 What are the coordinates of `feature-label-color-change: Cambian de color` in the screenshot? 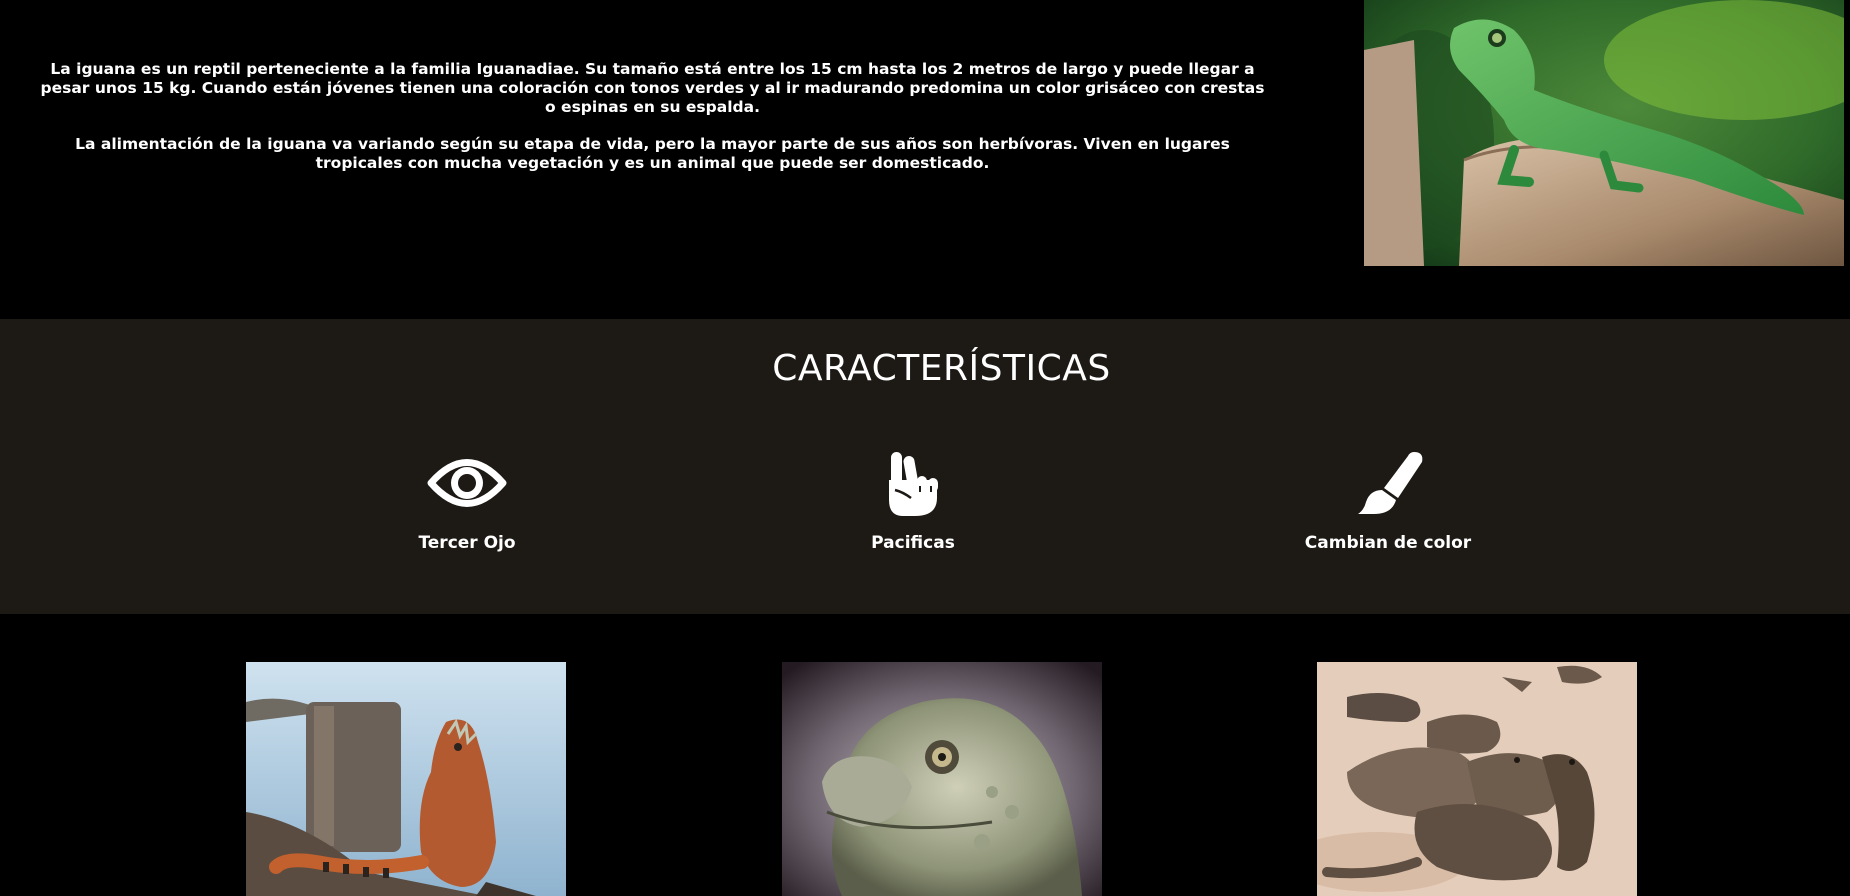 It's located at (1388, 543).